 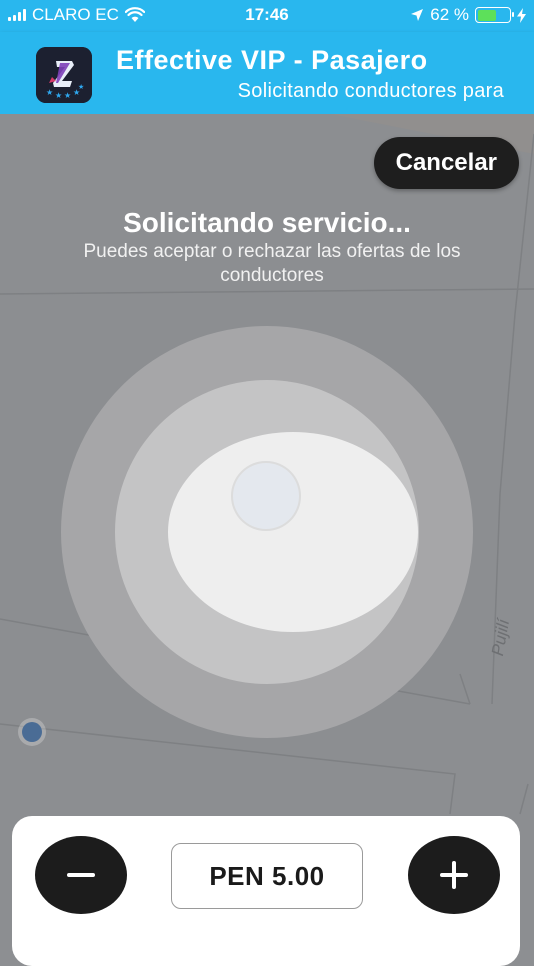 What do you see at coordinates (32, 732) in the screenshot?
I see `current-location-marker` at bounding box center [32, 732].